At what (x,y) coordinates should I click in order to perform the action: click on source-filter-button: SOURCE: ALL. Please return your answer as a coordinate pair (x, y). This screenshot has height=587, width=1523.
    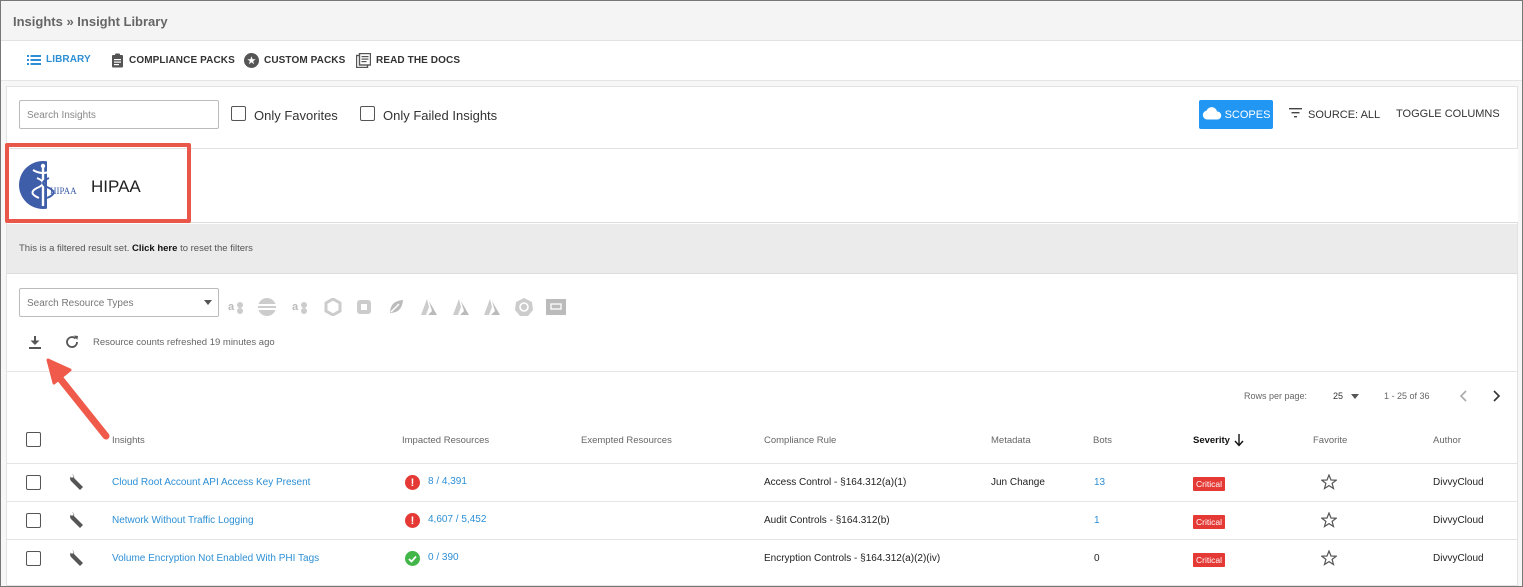
    Looking at the image, I should click on (1334, 114).